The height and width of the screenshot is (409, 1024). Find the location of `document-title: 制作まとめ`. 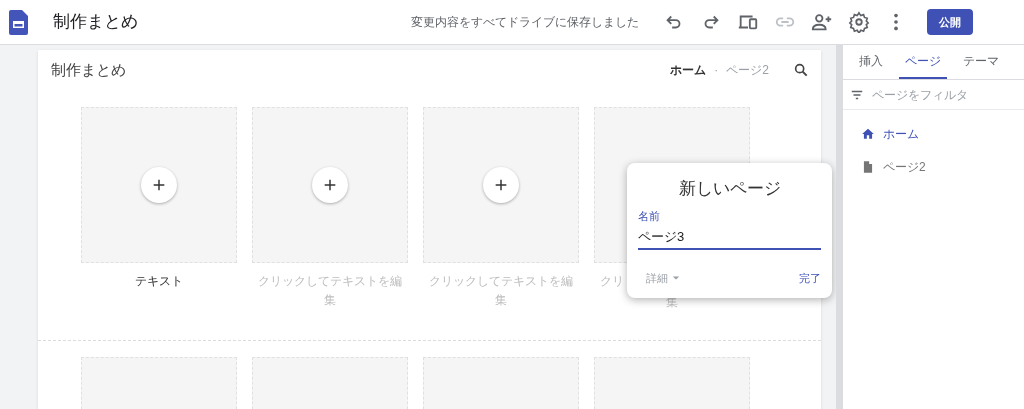

document-title: 制作まとめ is located at coordinates (95, 22).